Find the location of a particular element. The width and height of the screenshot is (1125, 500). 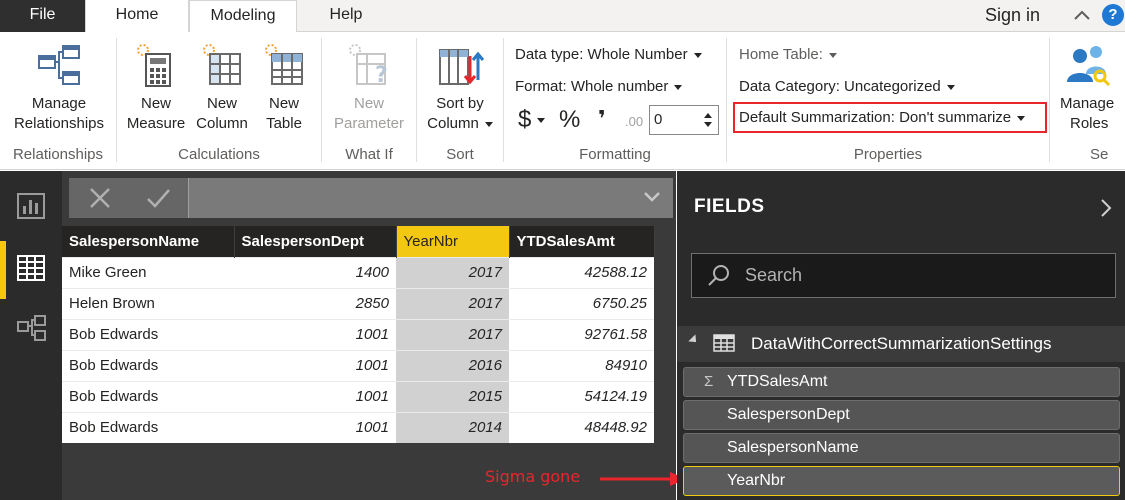

chevron-right-icon is located at coordinates (1106, 208).